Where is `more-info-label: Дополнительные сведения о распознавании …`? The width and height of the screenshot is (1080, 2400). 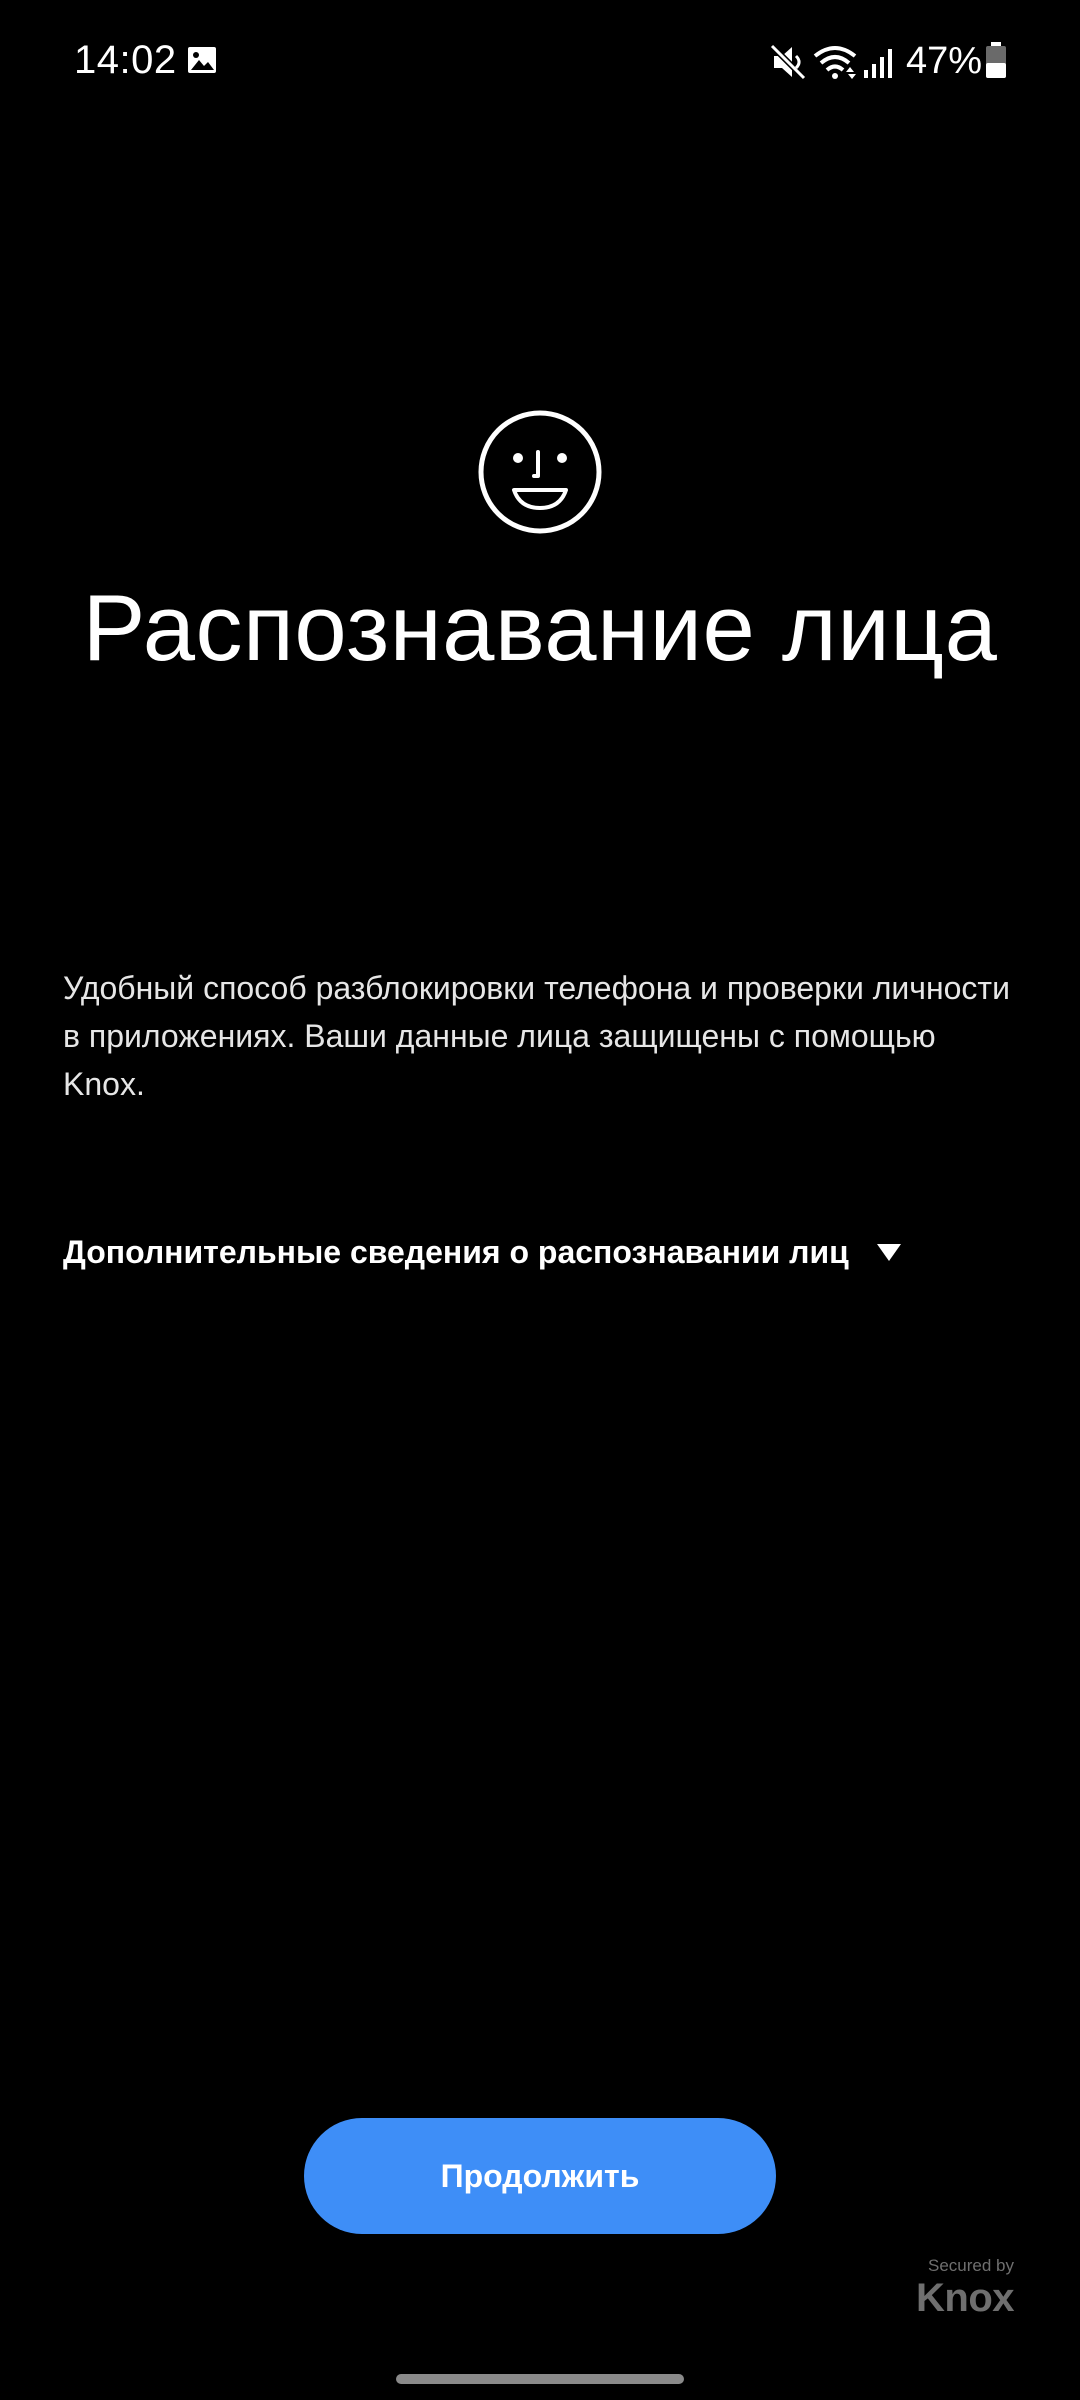
more-info-label: Дополнительные сведения о распознавании … is located at coordinates (456, 1252).